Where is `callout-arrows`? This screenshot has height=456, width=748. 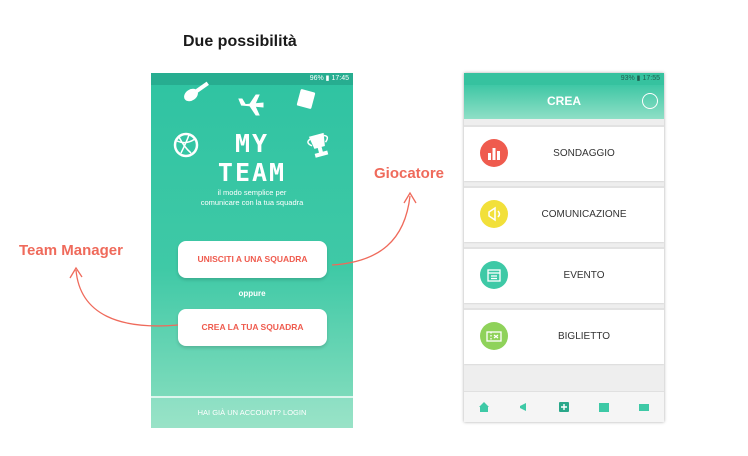
callout-arrows is located at coordinates (243, 259).